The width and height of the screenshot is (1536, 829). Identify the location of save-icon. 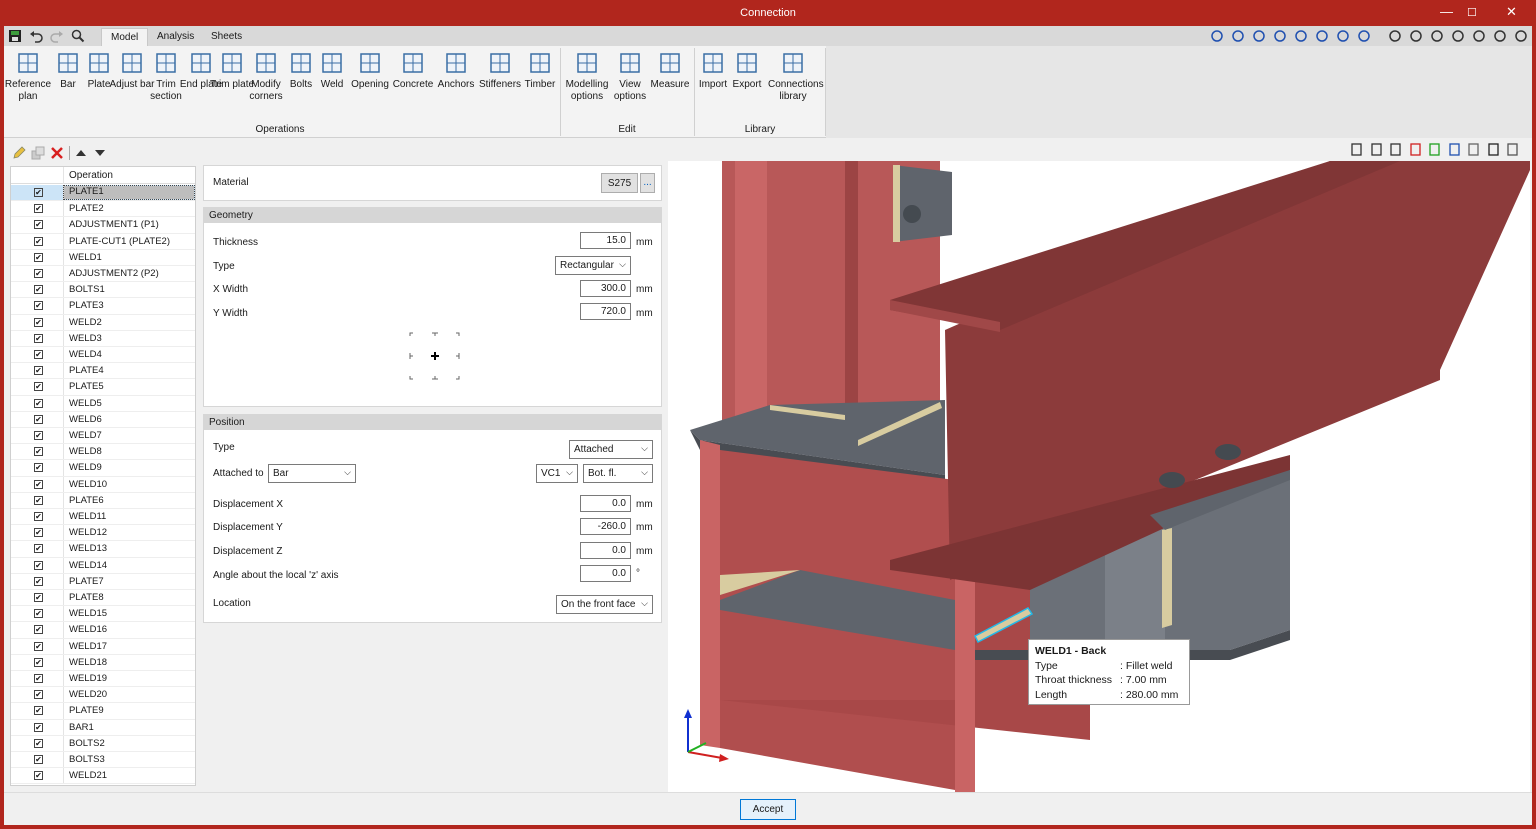
(15, 36).